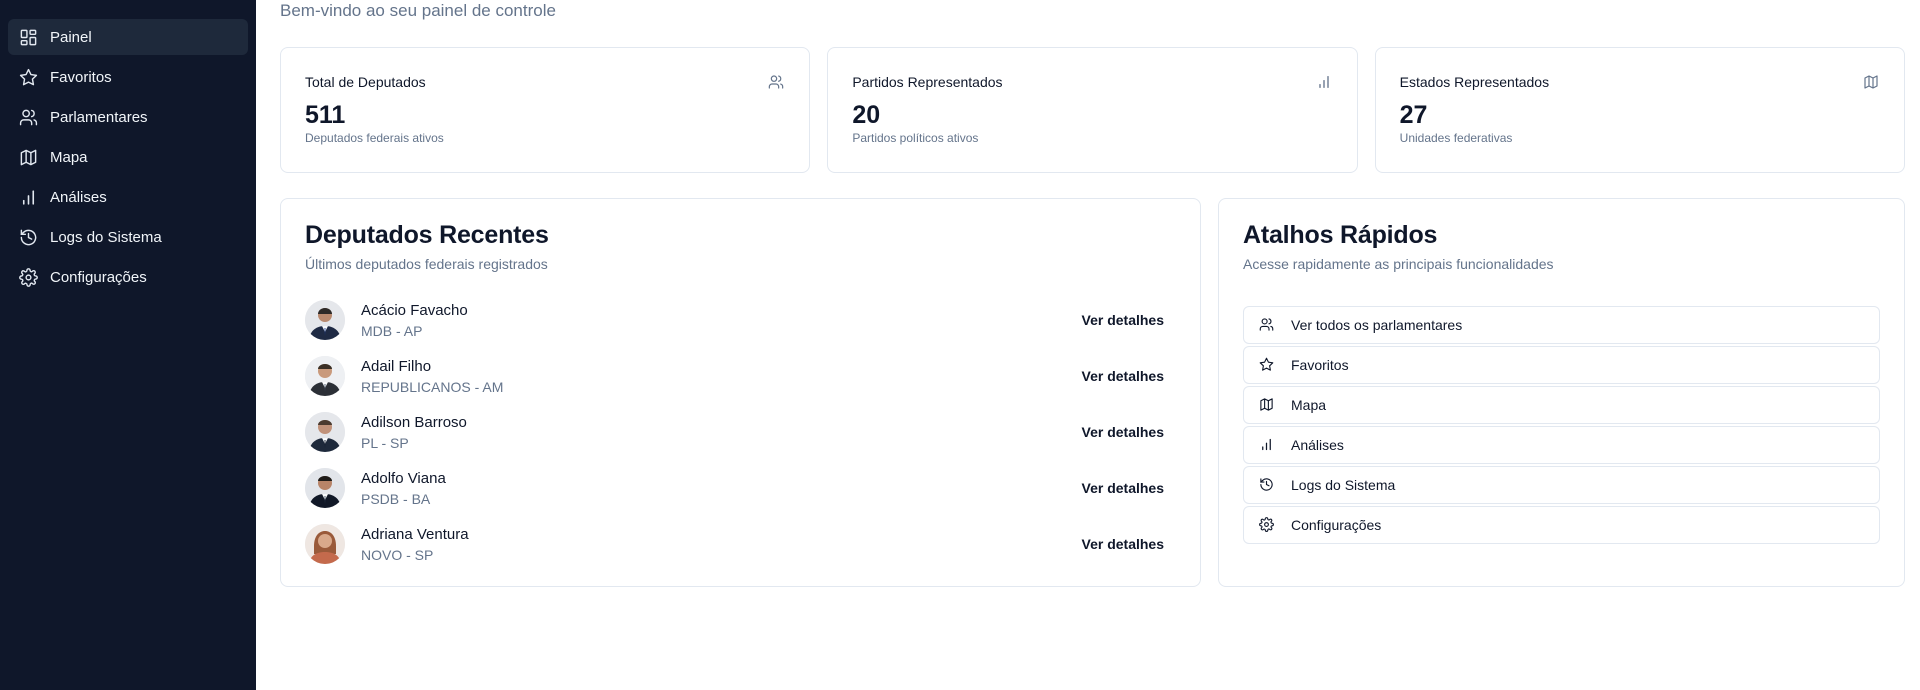  What do you see at coordinates (1413, 115) in the screenshot?
I see `stat-value: 27` at bounding box center [1413, 115].